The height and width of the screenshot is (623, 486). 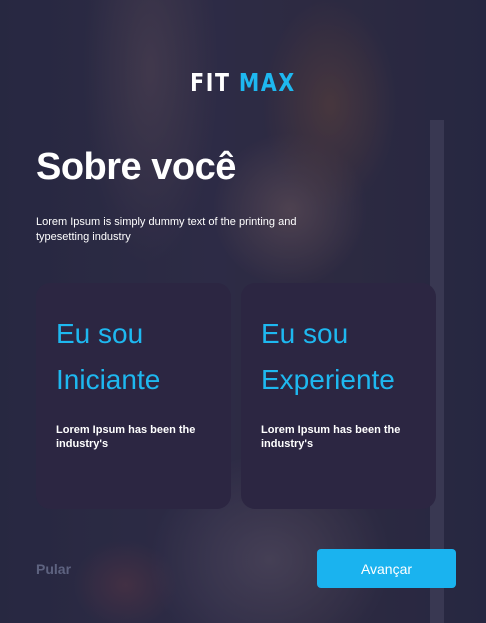 I want to click on option-title: Eu sou Iniciante, so click(x=133, y=357).